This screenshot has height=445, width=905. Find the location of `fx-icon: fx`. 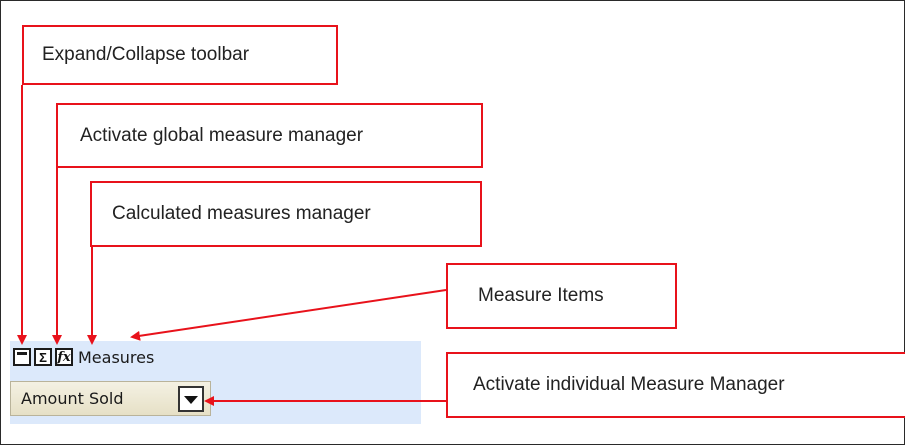

fx-icon: fx is located at coordinates (64, 357).